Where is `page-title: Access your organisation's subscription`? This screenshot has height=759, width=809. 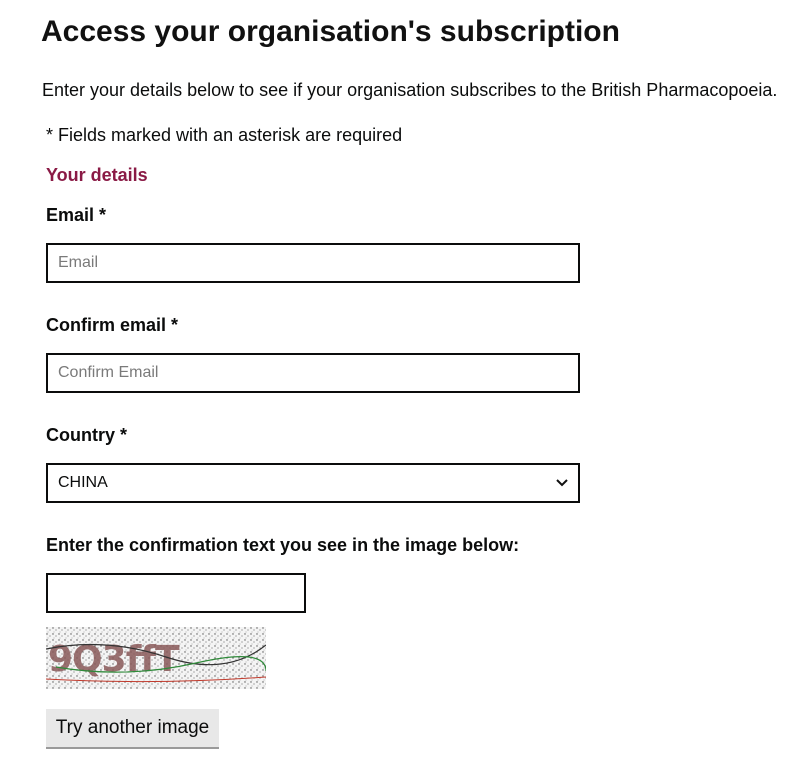 page-title: Access your organisation's subscription is located at coordinates (330, 31).